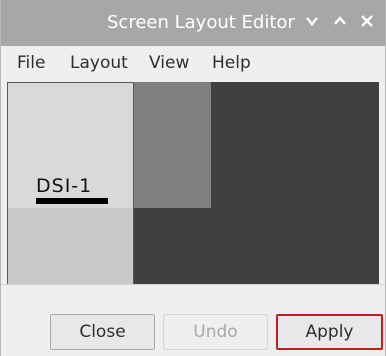 This screenshot has height=356, width=386. I want to click on monitor-ghost-outline, so click(172, 145).